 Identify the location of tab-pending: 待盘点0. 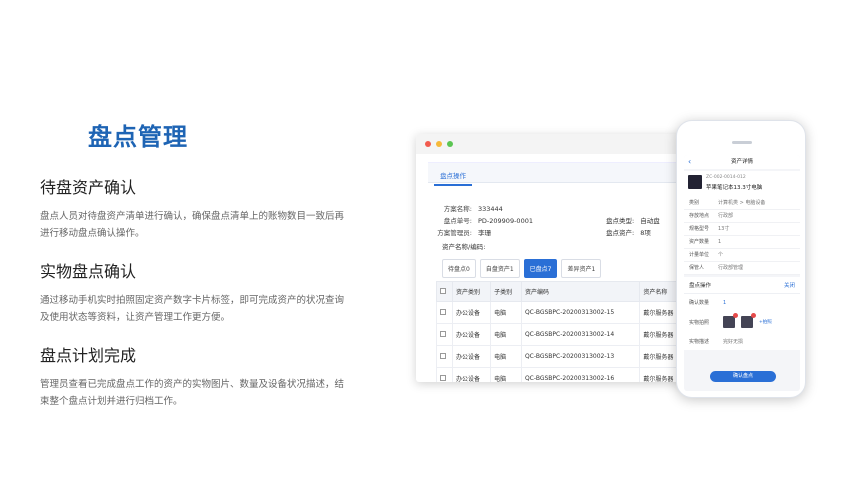
(459, 268).